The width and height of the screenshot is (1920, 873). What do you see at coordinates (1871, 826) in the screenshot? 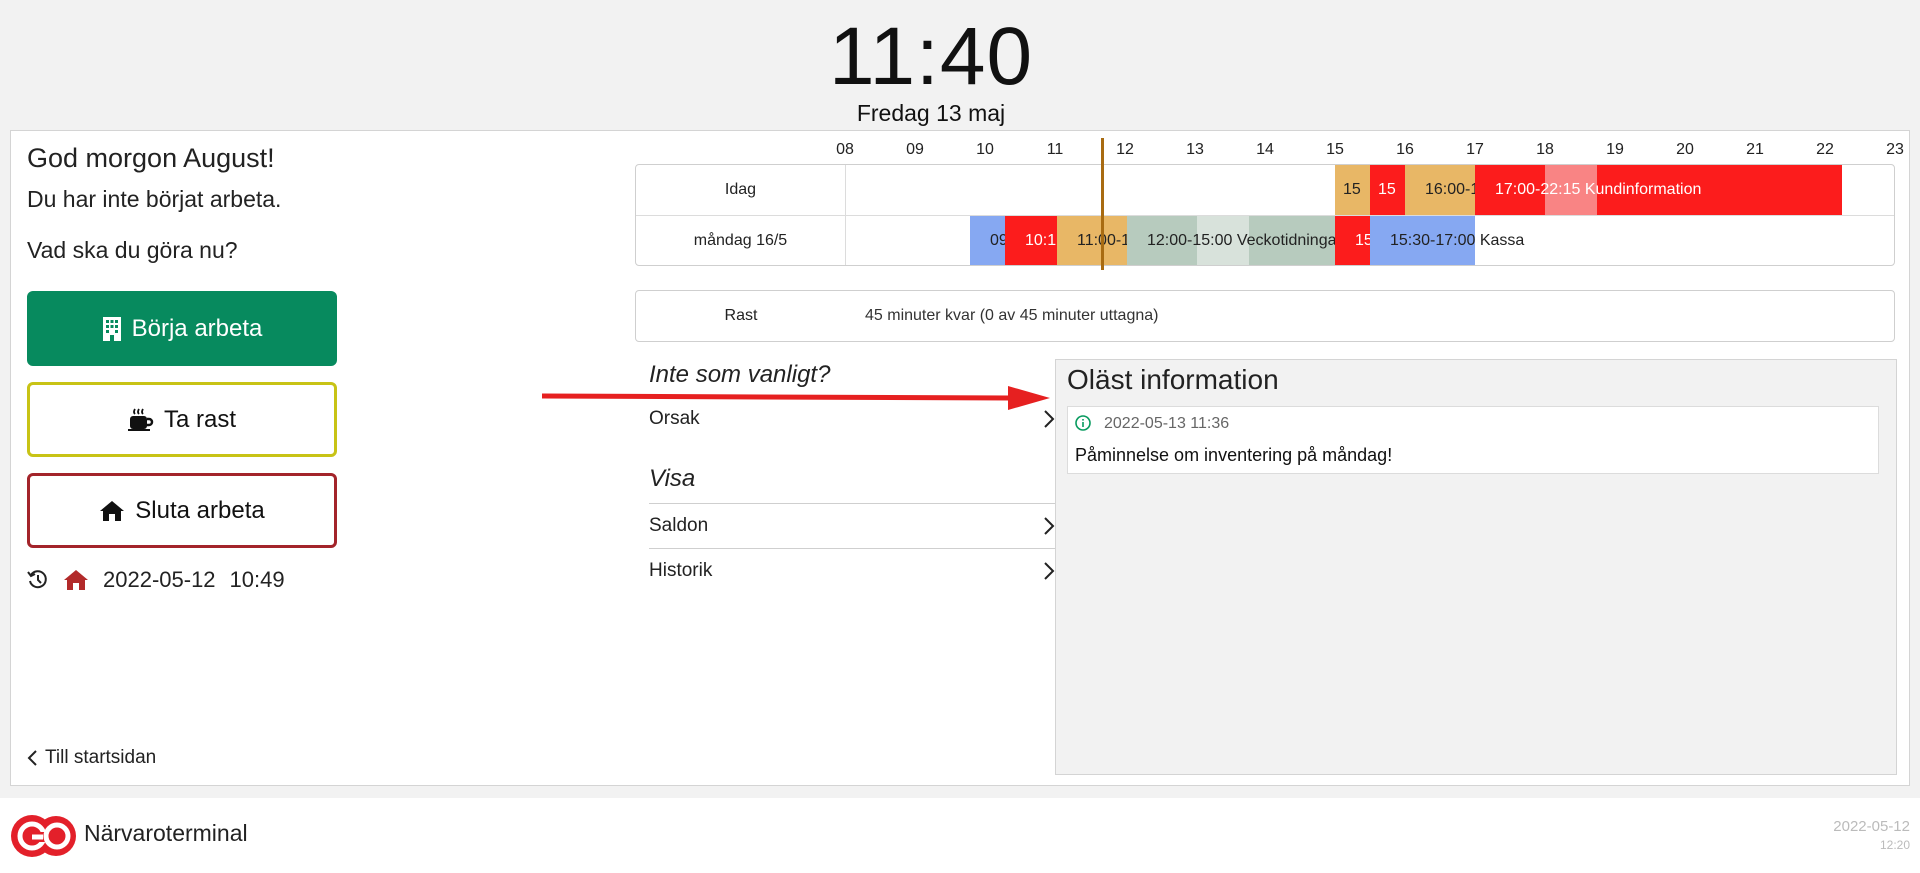
I see `stamp-date: 2022-05-12` at bounding box center [1871, 826].